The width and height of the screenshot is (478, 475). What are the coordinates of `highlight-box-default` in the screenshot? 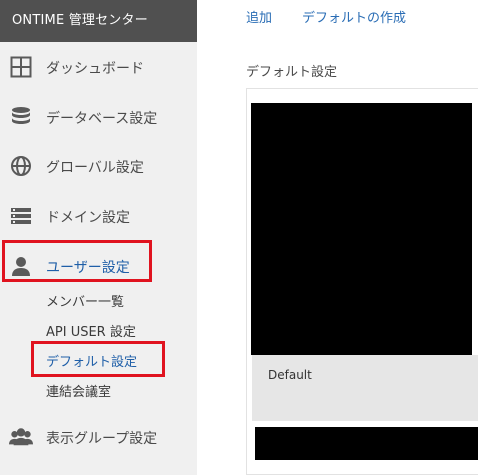 It's located at (98, 359).